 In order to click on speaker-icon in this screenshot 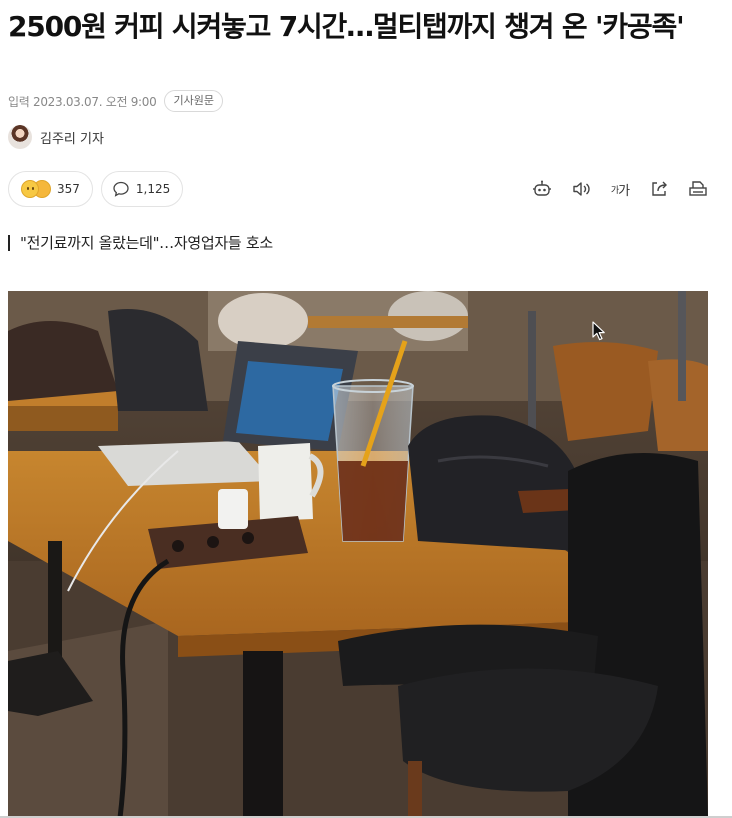, I will do `click(581, 189)`.